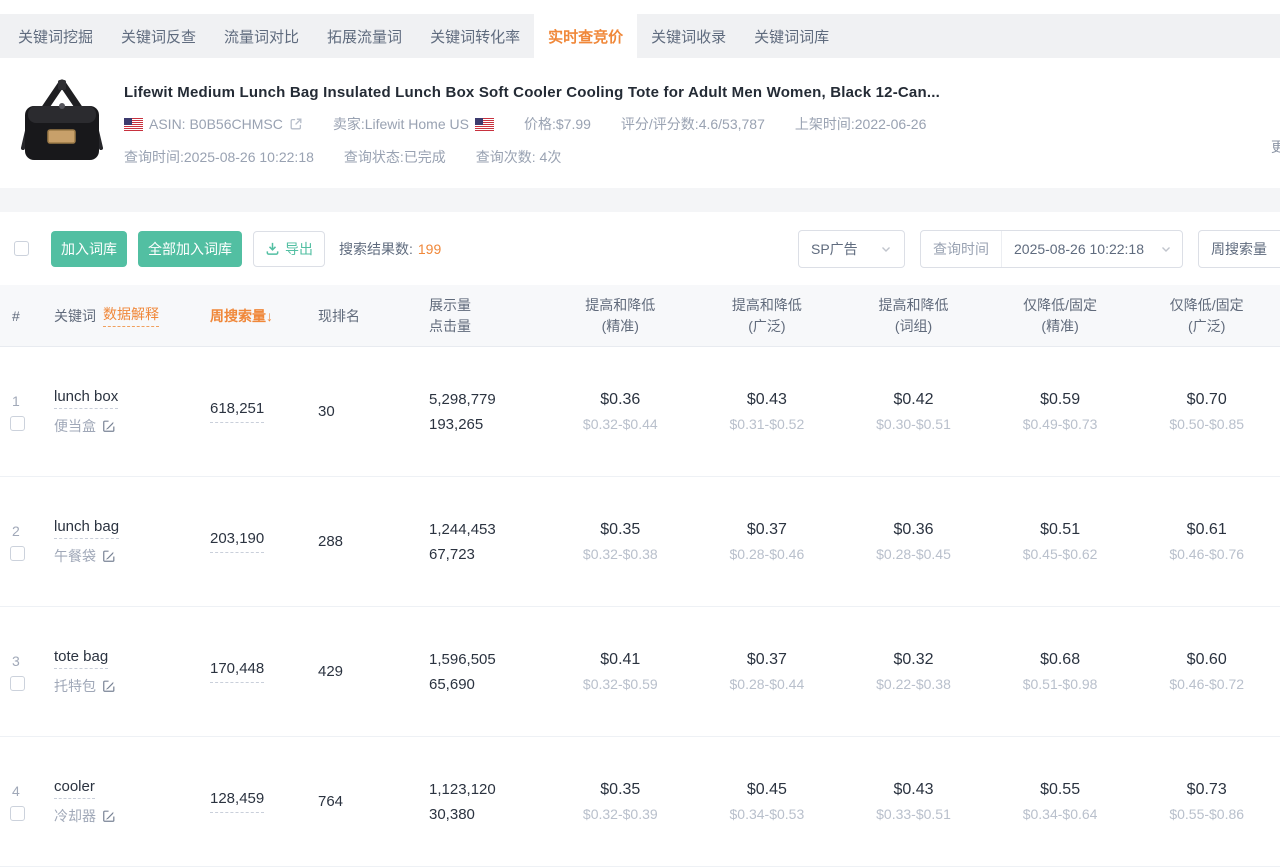  I want to click on bid-range: $0.28-$0.44, so click(767, 684).